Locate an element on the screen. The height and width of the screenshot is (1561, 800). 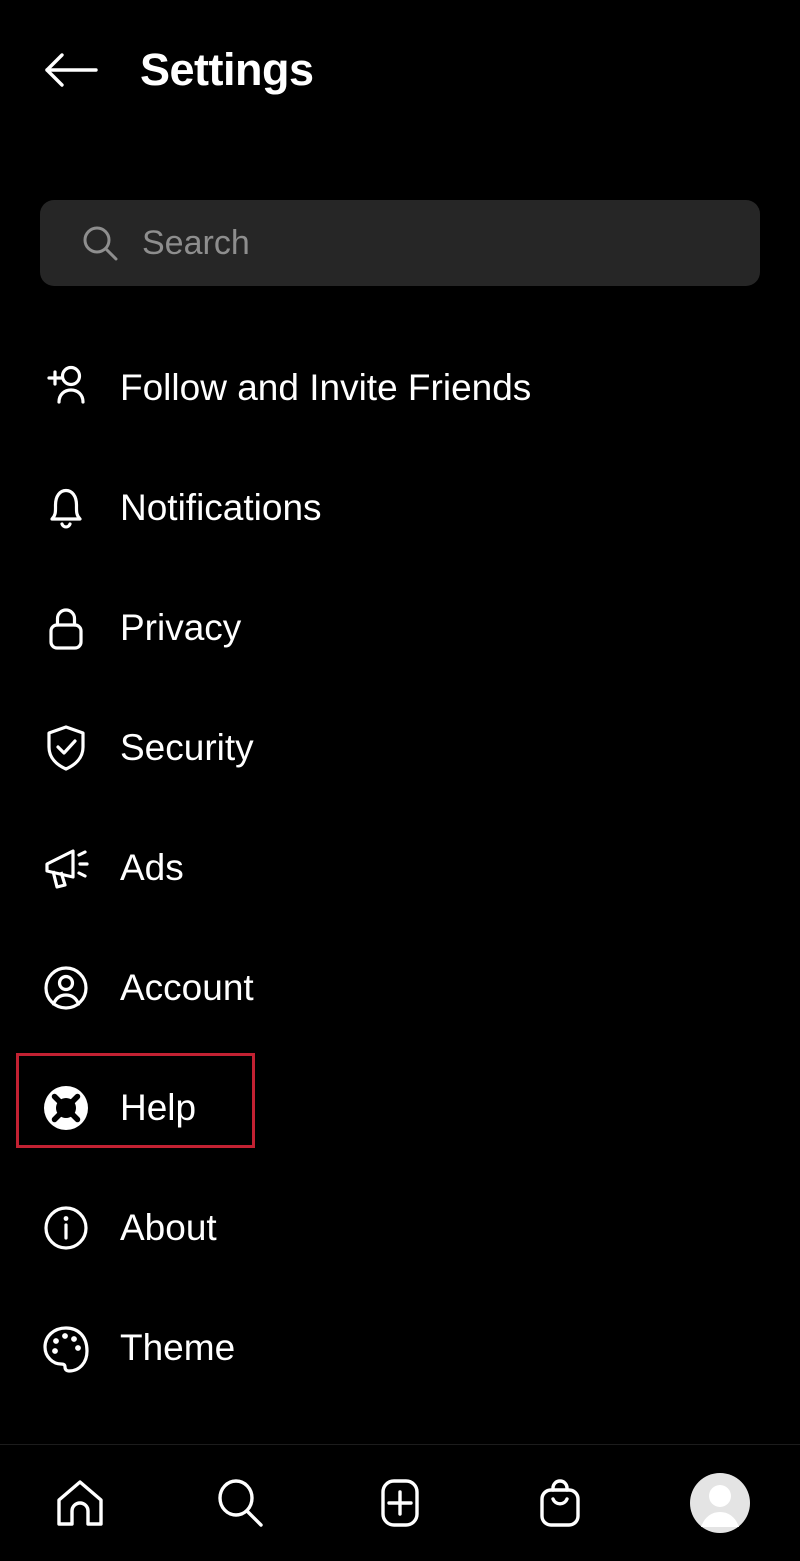
settings-item-ads: Ads is located at coordinates (400, 868).